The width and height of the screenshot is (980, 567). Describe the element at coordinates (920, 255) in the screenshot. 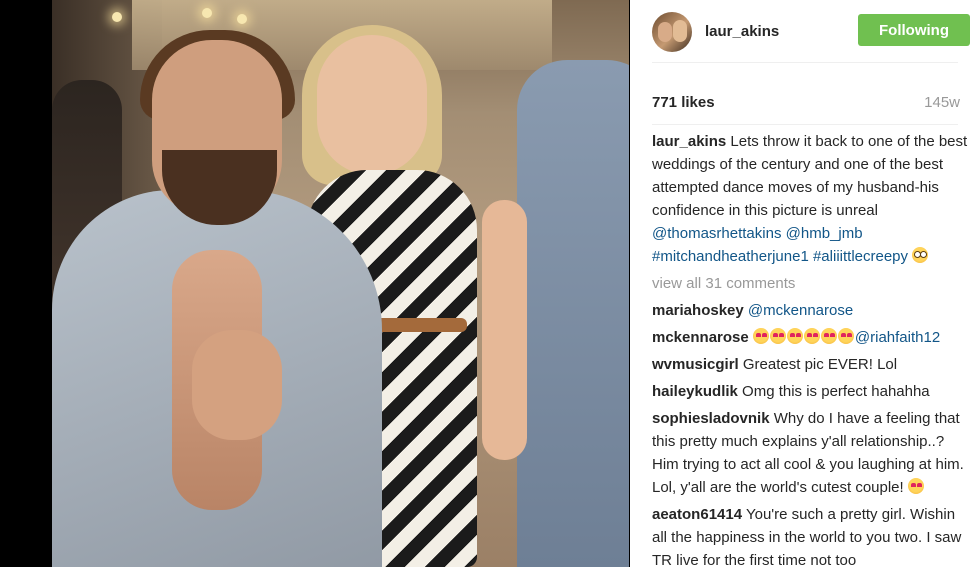

I see `flushed-face-icon` at that location.